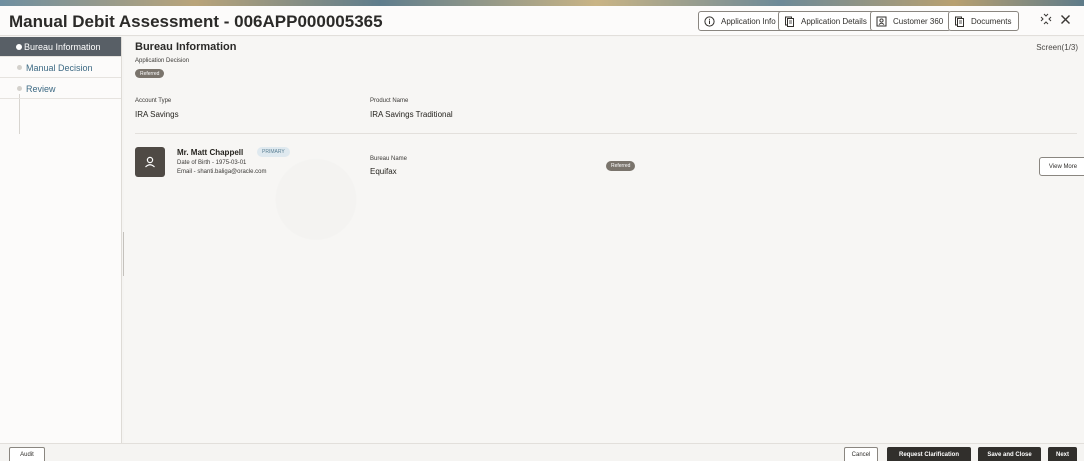  I want to click on applicant-dob: Date of Birth - 1975-03-01, so click(212, 163).